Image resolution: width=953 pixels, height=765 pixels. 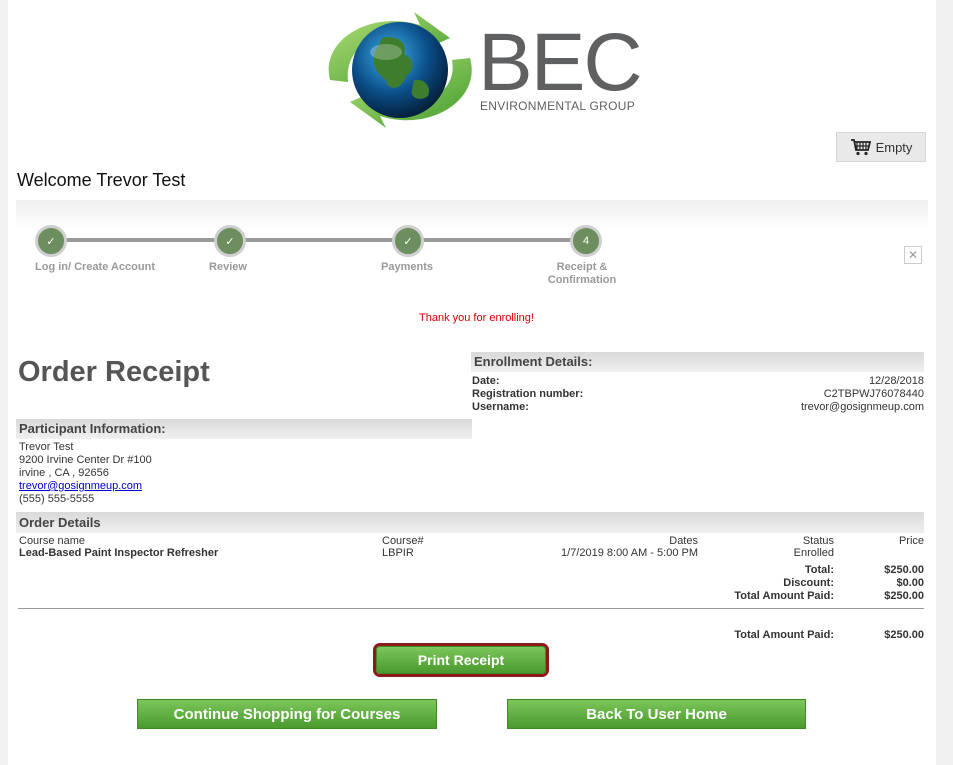 What do you see at coordinates (398, 553) in the screenshot?
I see `row-course-number: LBPIR` at bounding box center [398, 553].